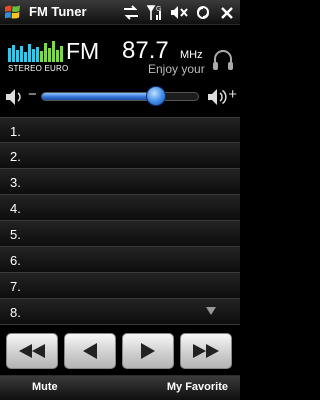 This screenshot has width=320, height=400. I want to click on preset-item: 1., so click(120, 130).